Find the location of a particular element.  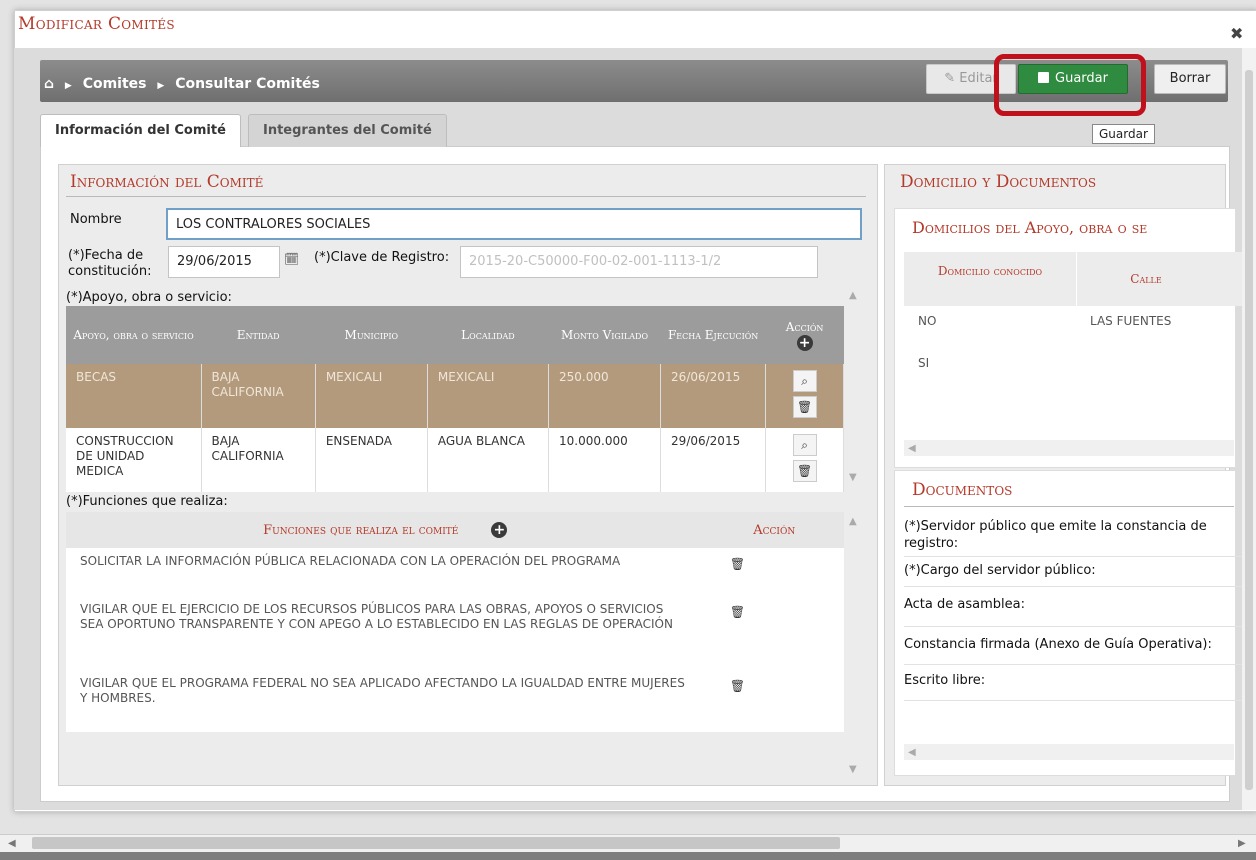

col-domicilio-conocido: Domicilio conocido is located at coordinates (990, 271).